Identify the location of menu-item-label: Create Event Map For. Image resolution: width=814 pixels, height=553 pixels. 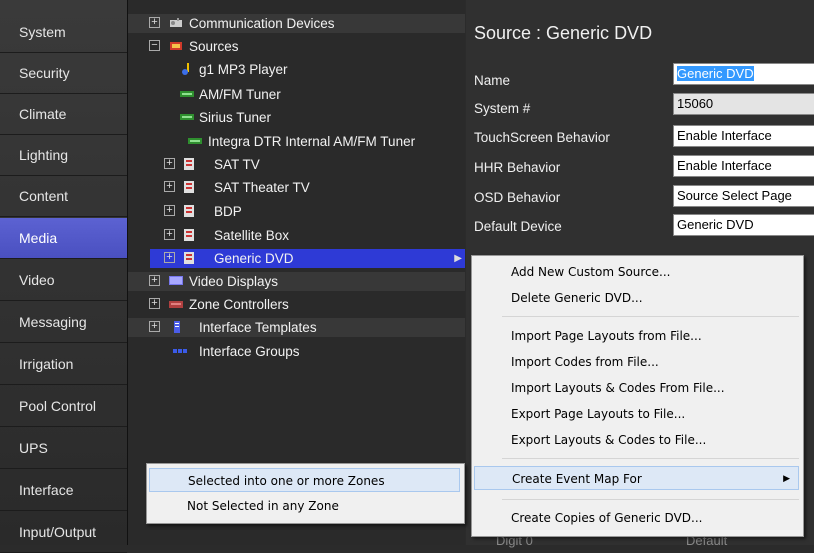
(577, 479).